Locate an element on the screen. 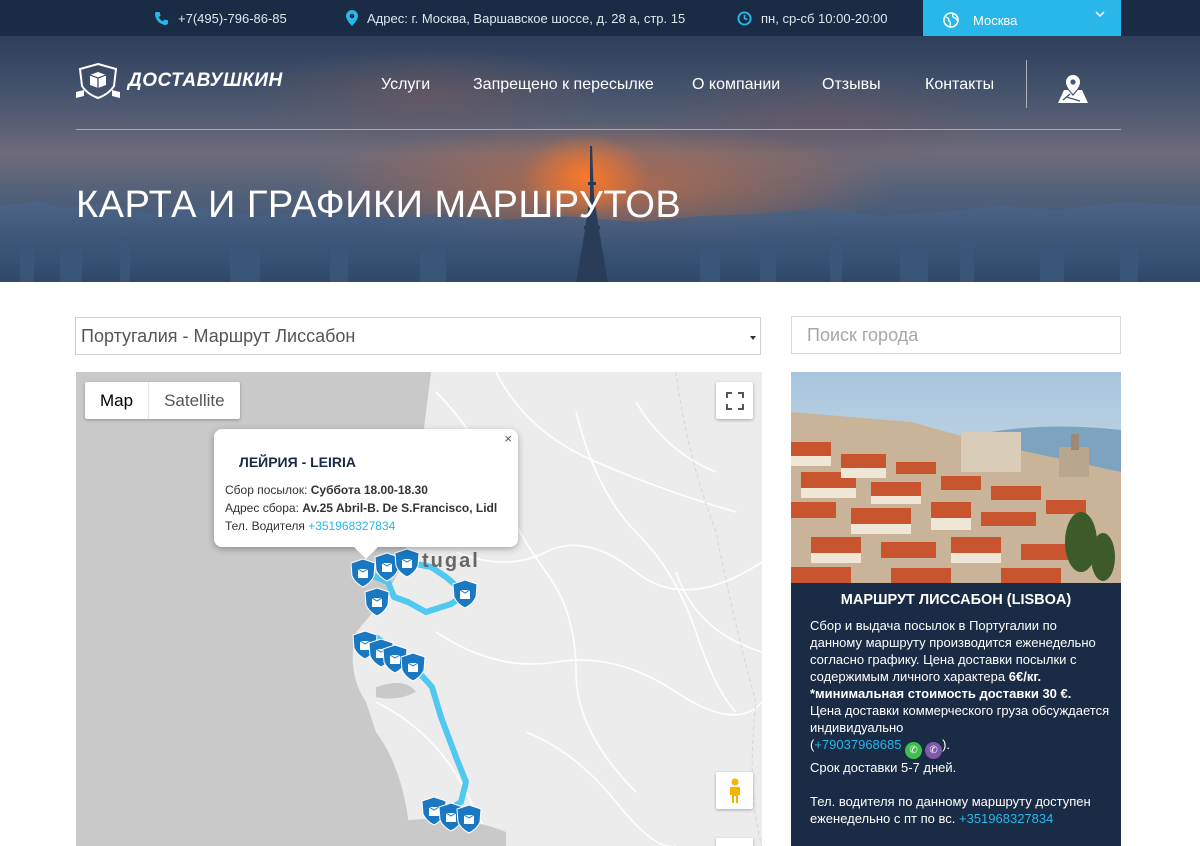  caret-down-icon is located at coordinates (753, 338).